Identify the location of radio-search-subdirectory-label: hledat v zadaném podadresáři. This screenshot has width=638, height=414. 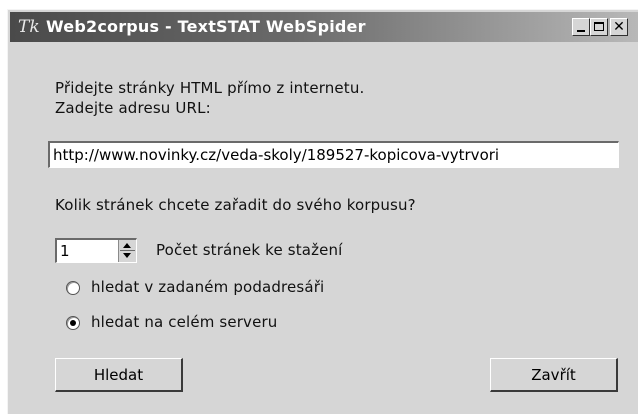
(207, 287).